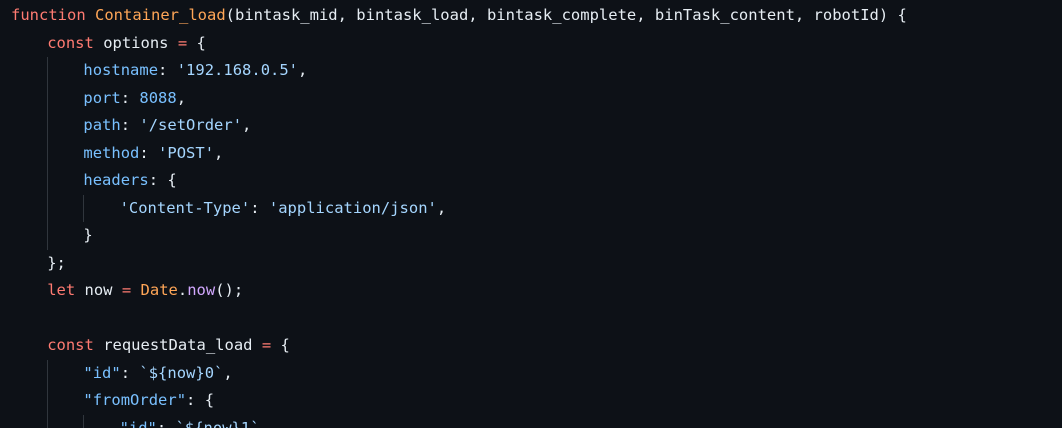 Image resolution: width=1062 pixels, height=428 pixels. I want to click on code-line: }, so click(459, 236).